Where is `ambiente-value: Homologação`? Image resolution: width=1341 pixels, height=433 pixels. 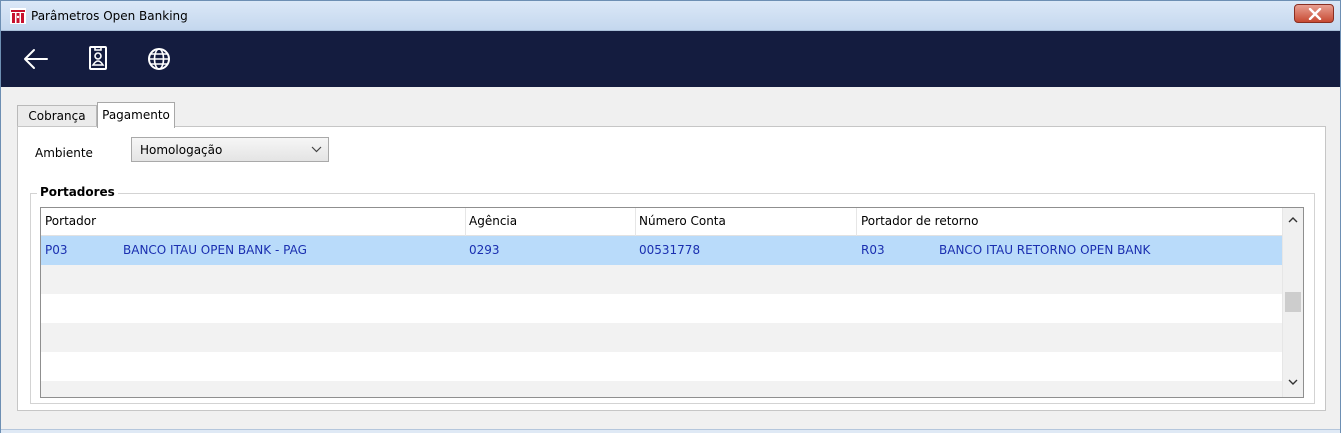
ambiente-value: Homologação is located at coordinates (181, 150).